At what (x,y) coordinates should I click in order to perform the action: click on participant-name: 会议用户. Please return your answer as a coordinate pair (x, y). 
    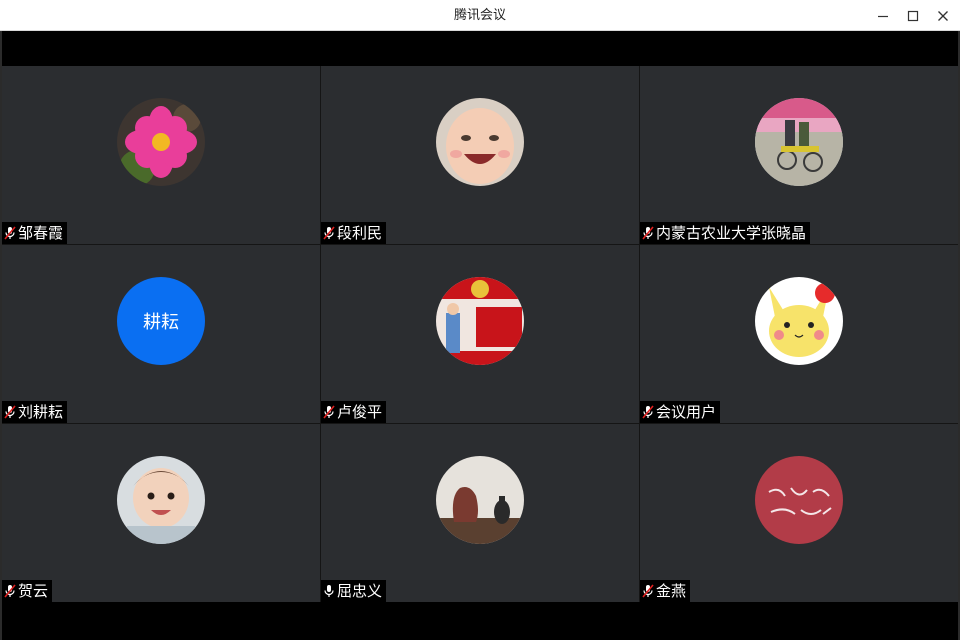
    Looking at the image, I should click on (686, 412).